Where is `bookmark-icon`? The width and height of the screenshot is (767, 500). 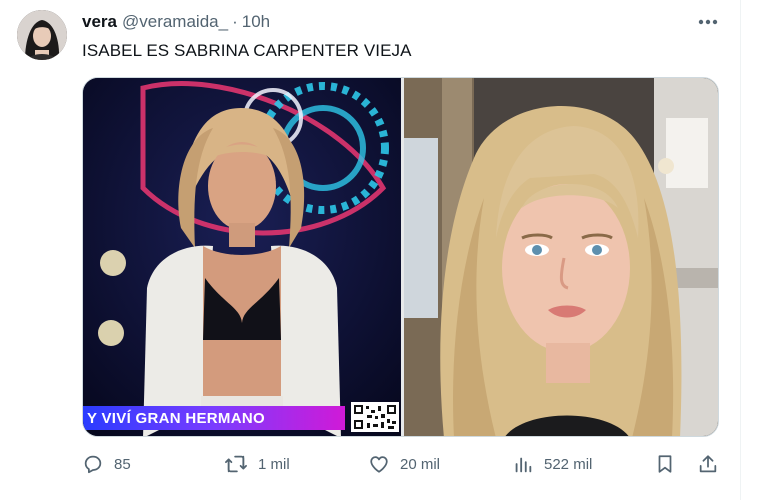 bookmark-icon is located at coordinates (665, 464).